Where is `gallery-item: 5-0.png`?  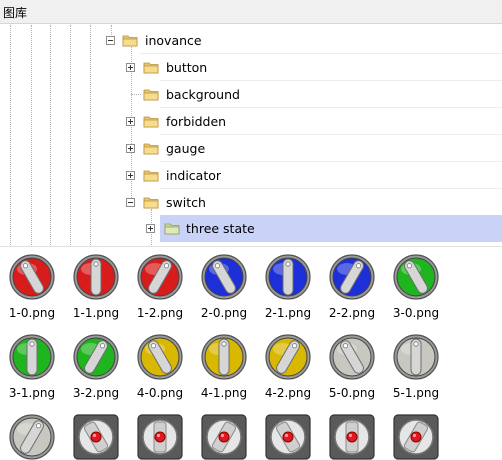 gallery-item: 5-0.png is located at coordinates (352, 365).